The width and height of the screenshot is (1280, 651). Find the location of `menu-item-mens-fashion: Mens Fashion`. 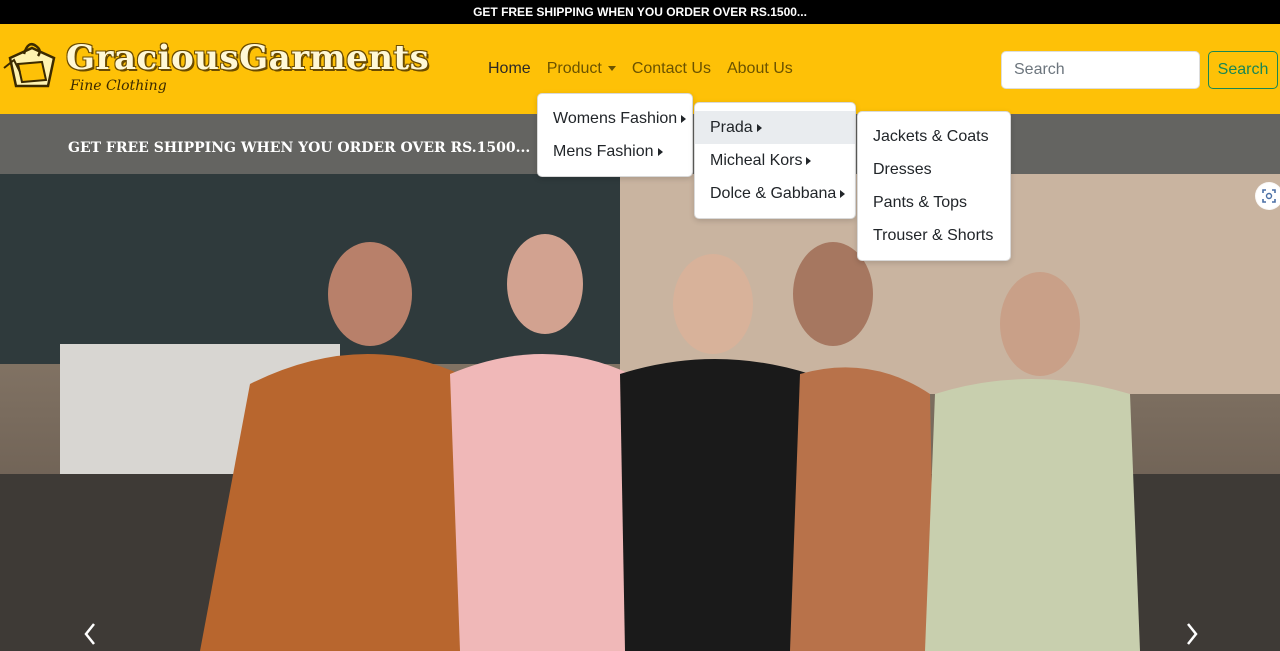

menu-item-mens-fashion: Mens Fashion is located at coordinates (615, 151).